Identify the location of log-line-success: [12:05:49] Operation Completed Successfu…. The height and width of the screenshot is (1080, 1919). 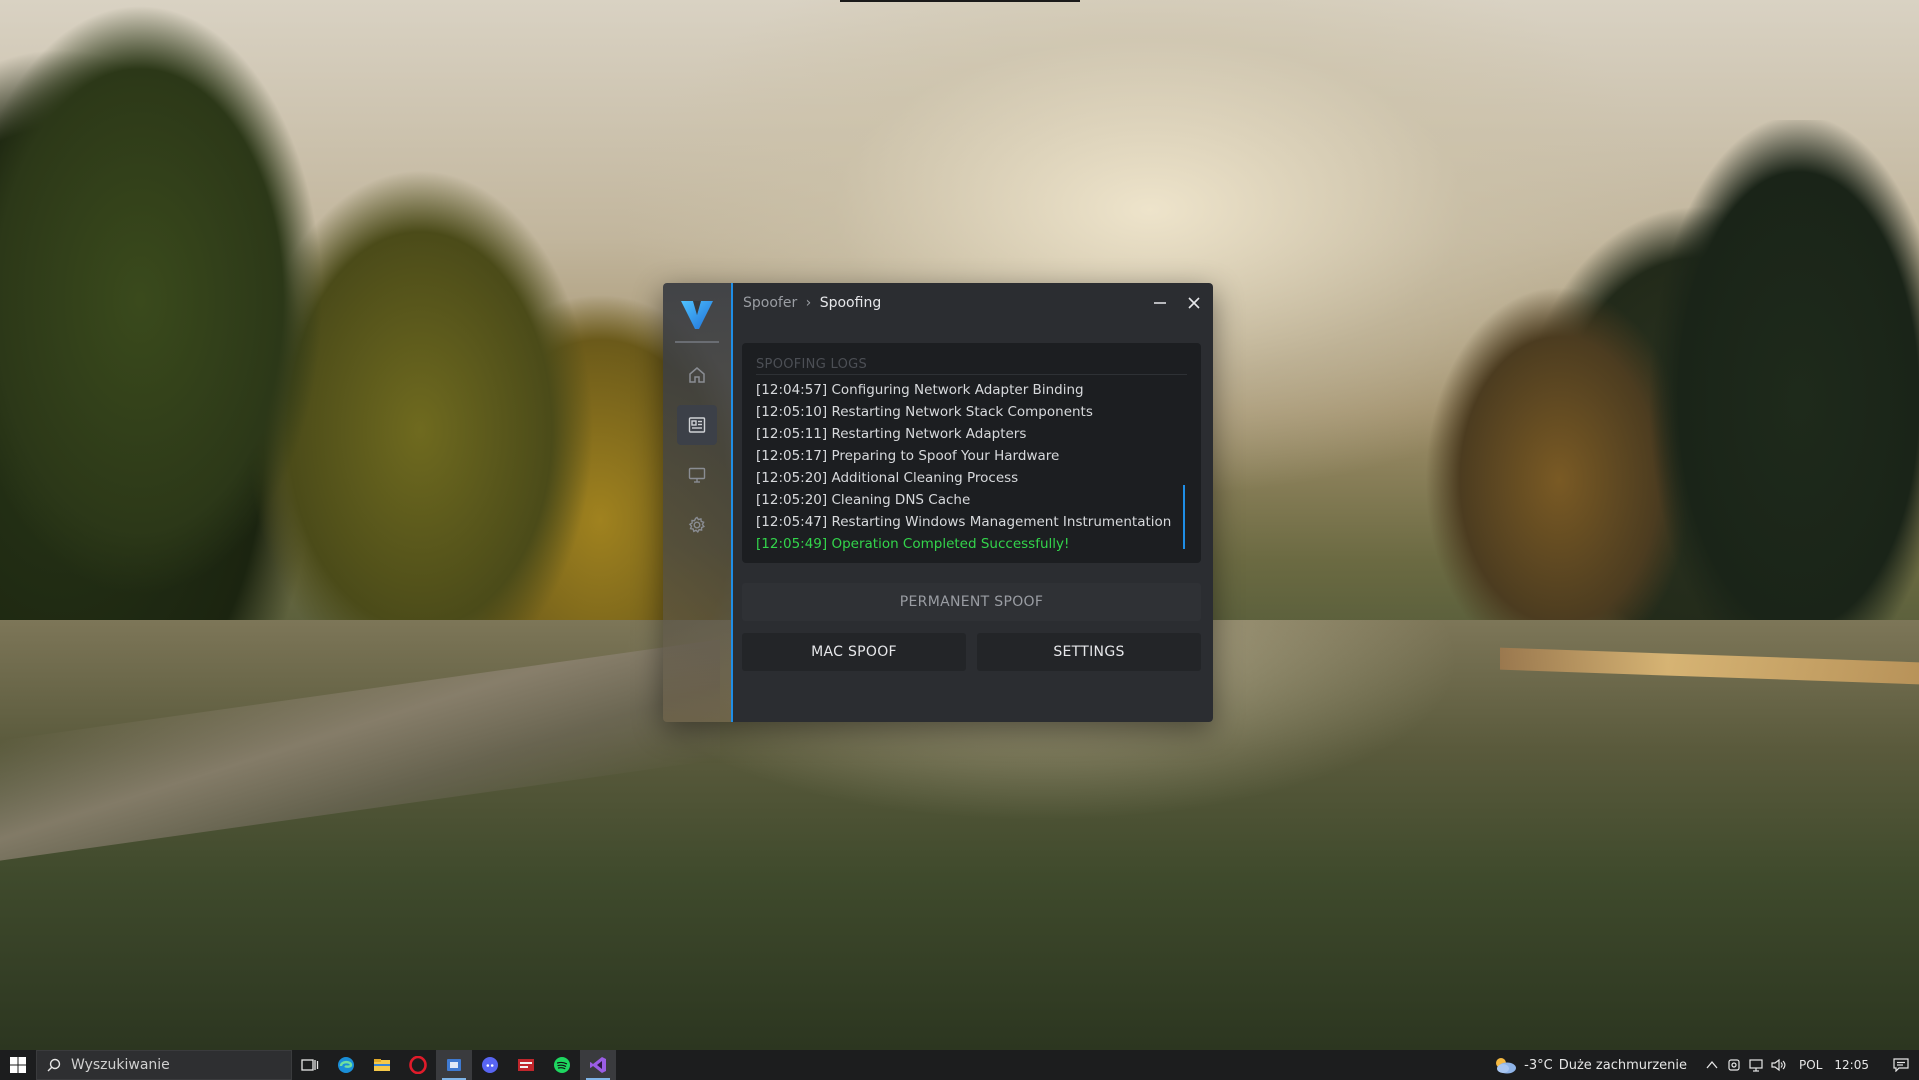
(913, 544).